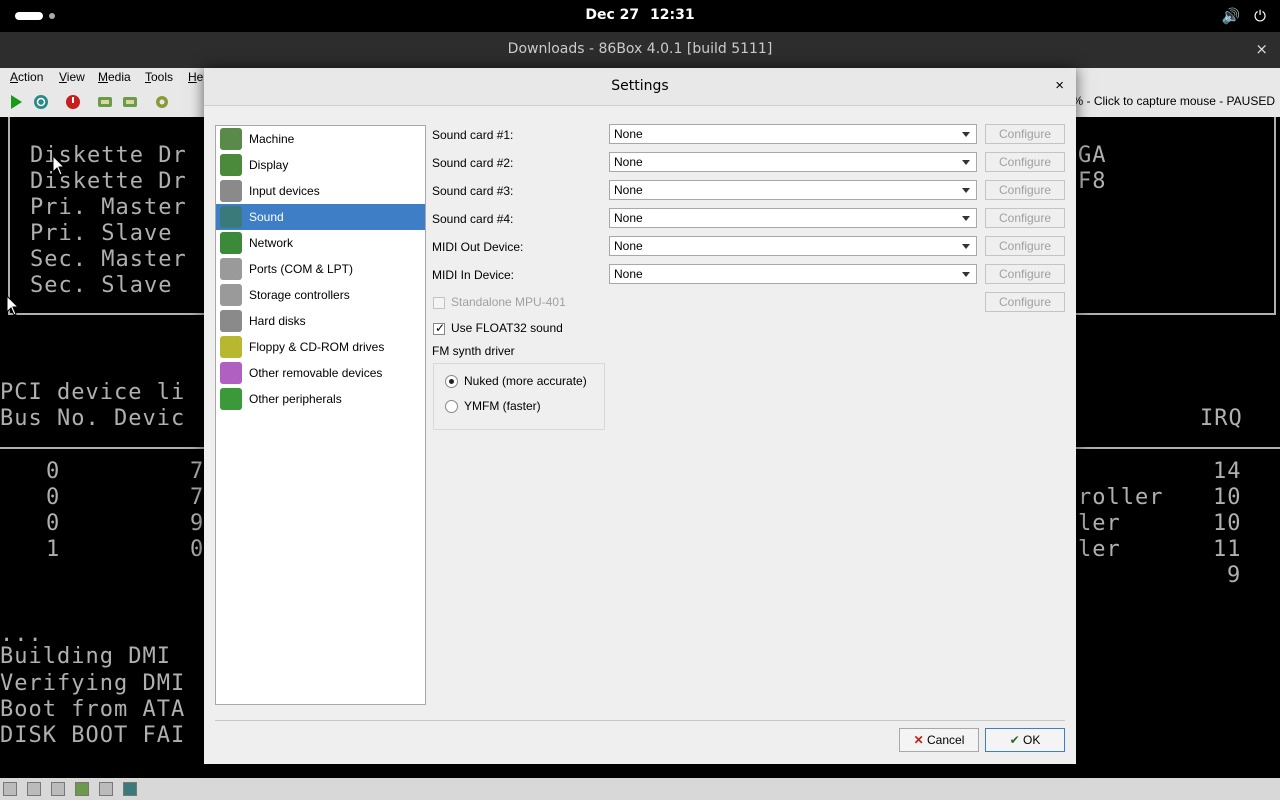 The image size is (1280, 800). What do you see at coordinates (1025, 274) in the screenshot?
I see `midi-in-configure-button: Configure` at bounding box center [1025, 274].